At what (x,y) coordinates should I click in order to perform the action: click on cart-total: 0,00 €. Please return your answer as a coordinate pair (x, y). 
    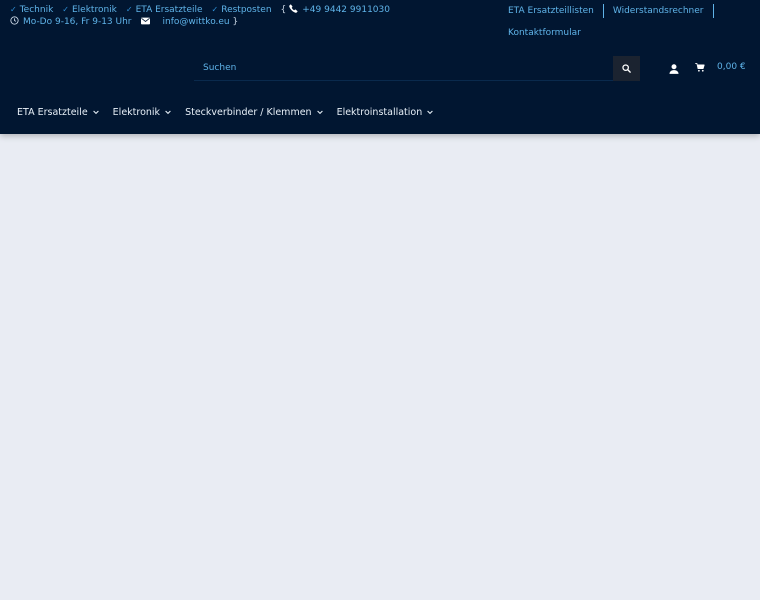
    Looking at the image, I should click on (731, 67).